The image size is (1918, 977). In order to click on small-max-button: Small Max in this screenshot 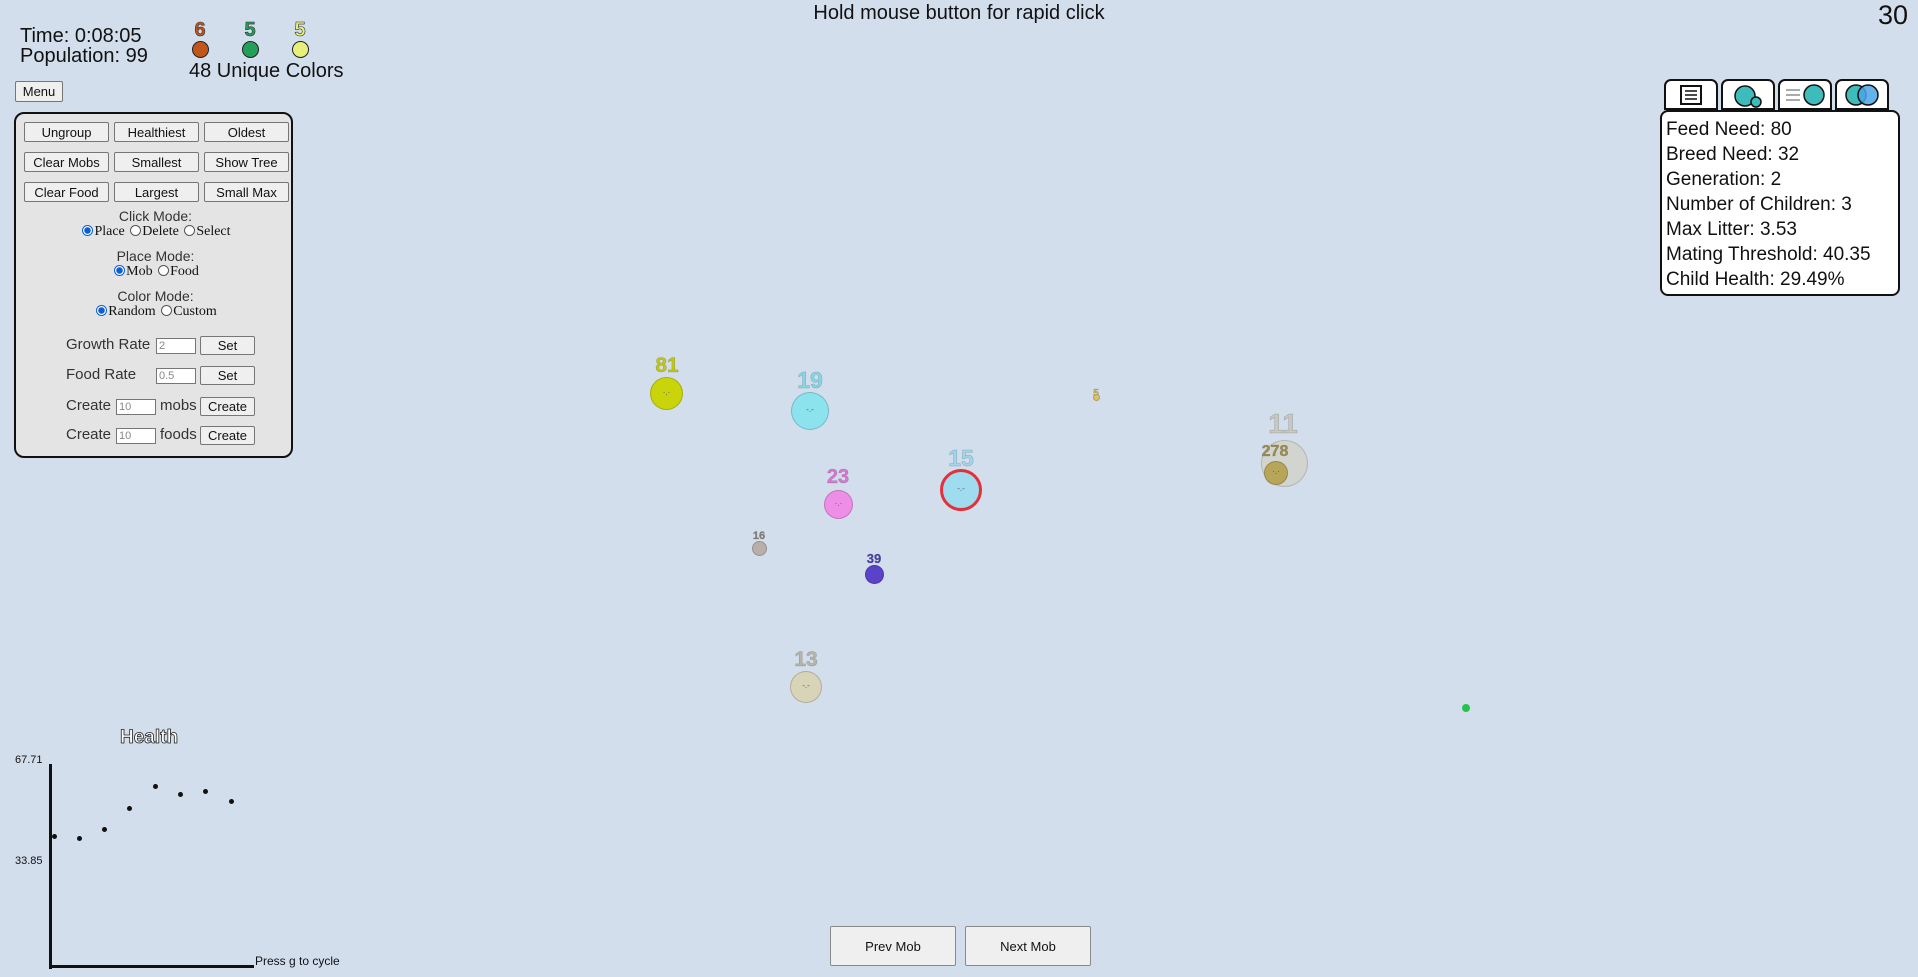, I will do `click(246, 192)`.